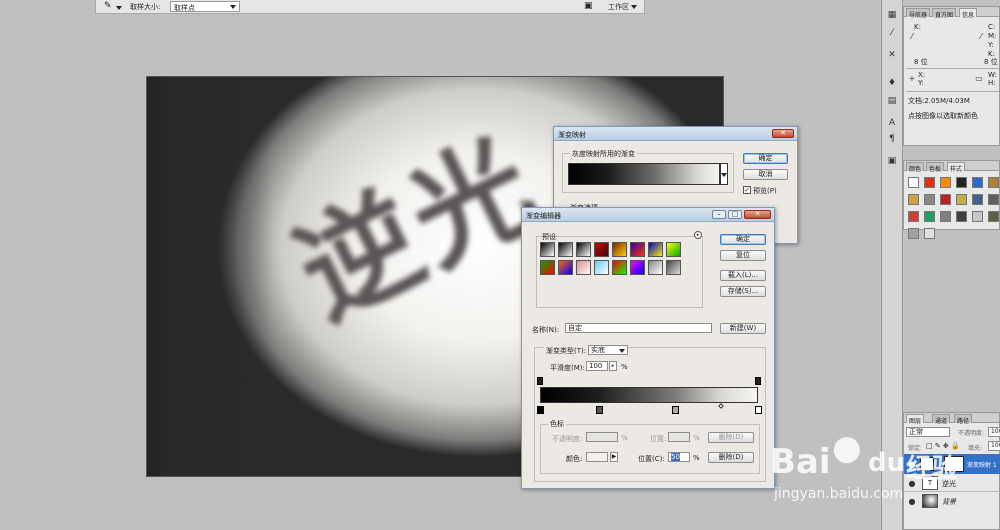 The height and width of the screenshot is (530, 1000). I want to click on minimize-button: –, so click(719, 214).